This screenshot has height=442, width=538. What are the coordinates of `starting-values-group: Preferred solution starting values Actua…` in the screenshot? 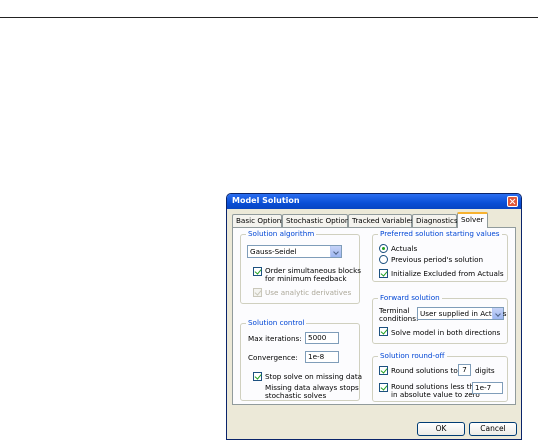 It's located at (440, 255).